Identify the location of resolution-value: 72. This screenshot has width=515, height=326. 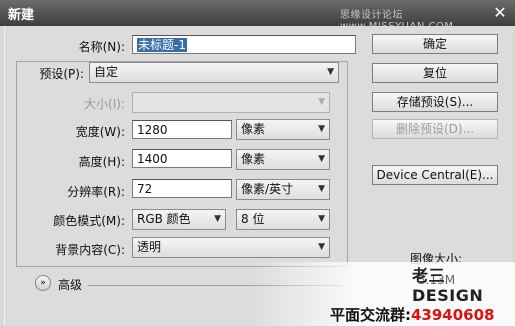
(145, 189).